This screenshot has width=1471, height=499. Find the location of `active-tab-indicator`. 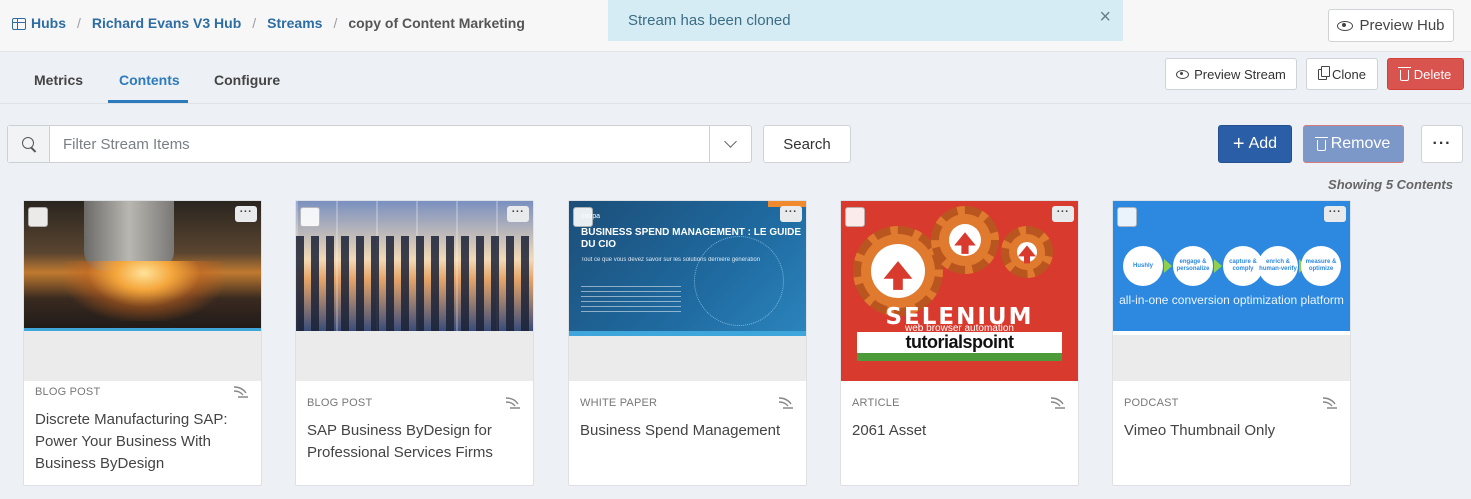

active-tab-indicator is located at coordinates (148, 101).